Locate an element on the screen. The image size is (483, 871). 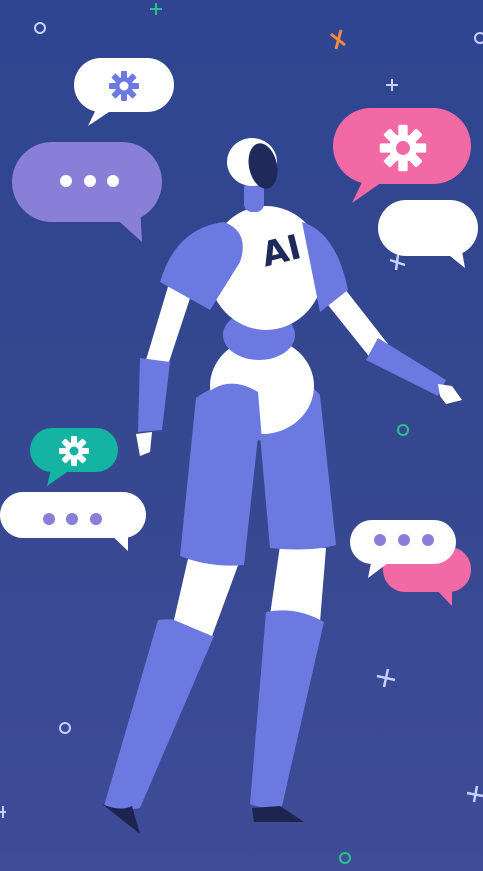
robot-shin-right is located at coordinates (287, 709).